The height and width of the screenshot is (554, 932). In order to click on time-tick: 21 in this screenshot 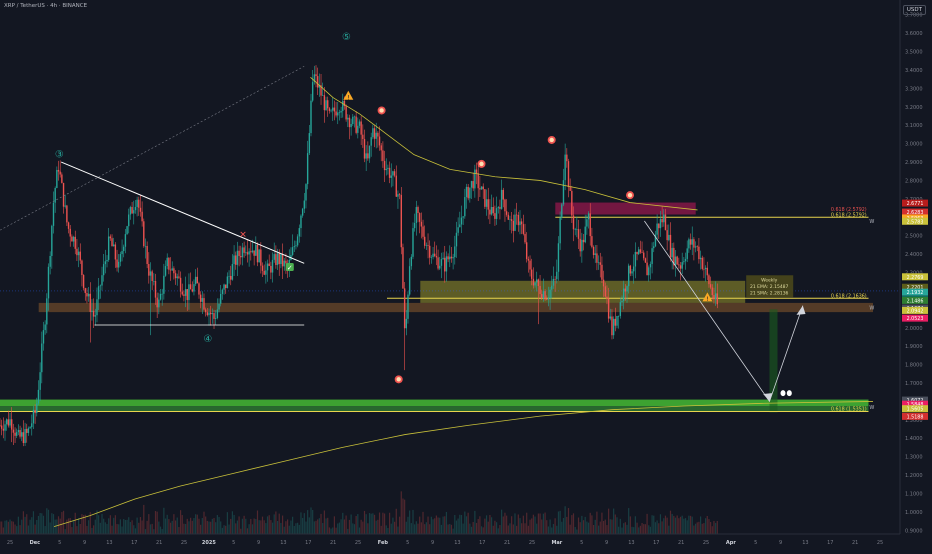, I will do `click(681, 543)`.